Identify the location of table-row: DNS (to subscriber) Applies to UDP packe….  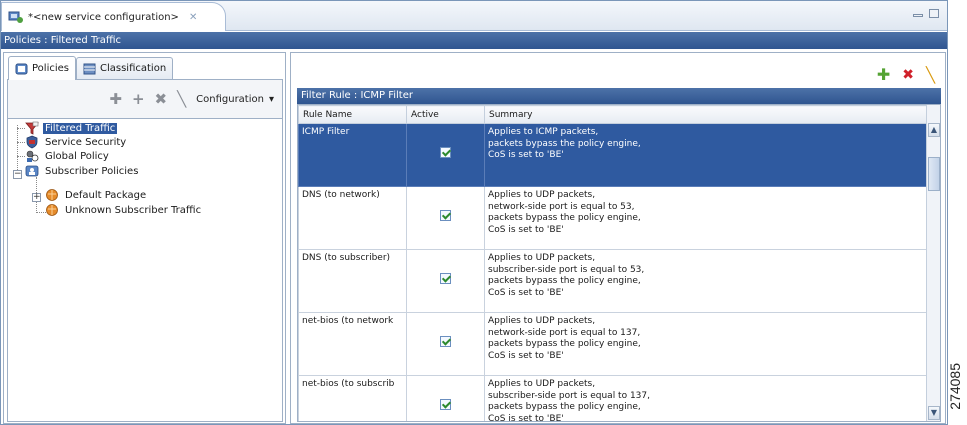
(612, 281).